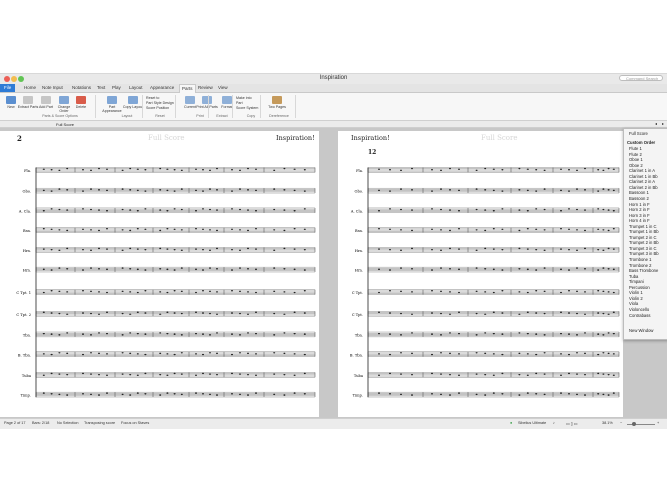 Image resolution: width=667 pixels, height=500 pixels. I want to click on menu-item: Bassoon 1, so click(639, 192).